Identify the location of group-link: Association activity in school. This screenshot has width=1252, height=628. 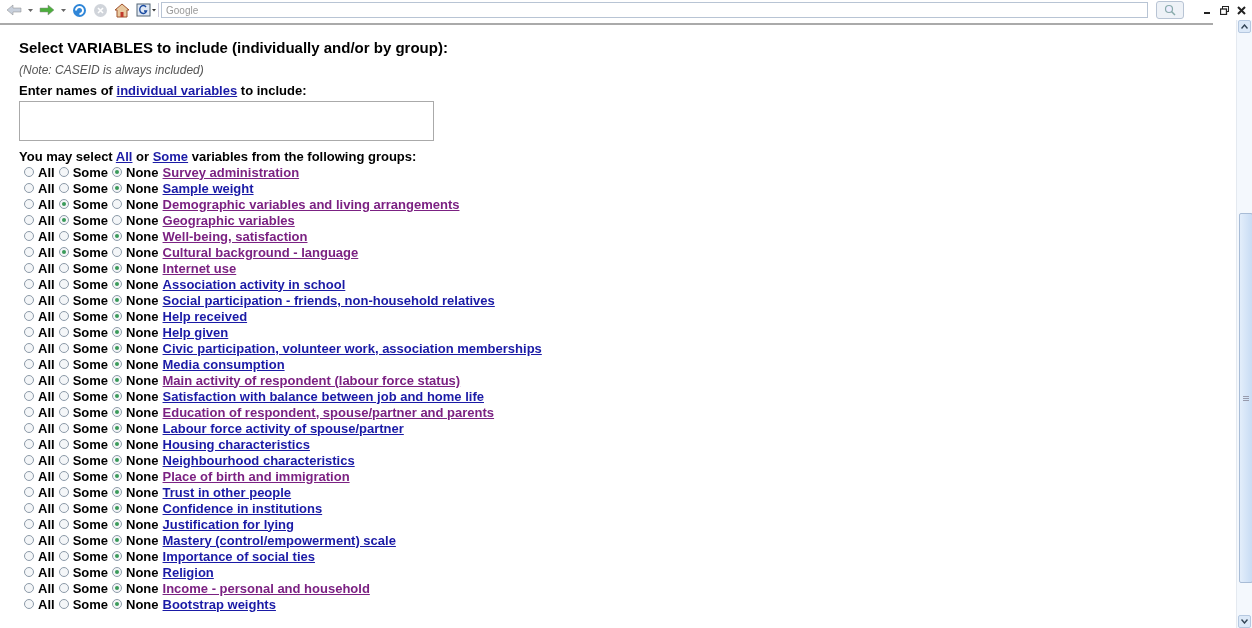
(254, 284).